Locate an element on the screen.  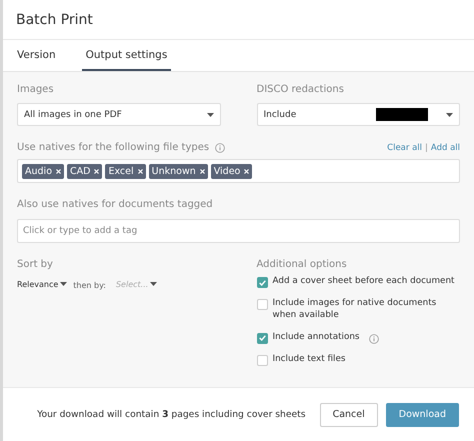
option-label: Include text files is located at coordinates (309, 360).